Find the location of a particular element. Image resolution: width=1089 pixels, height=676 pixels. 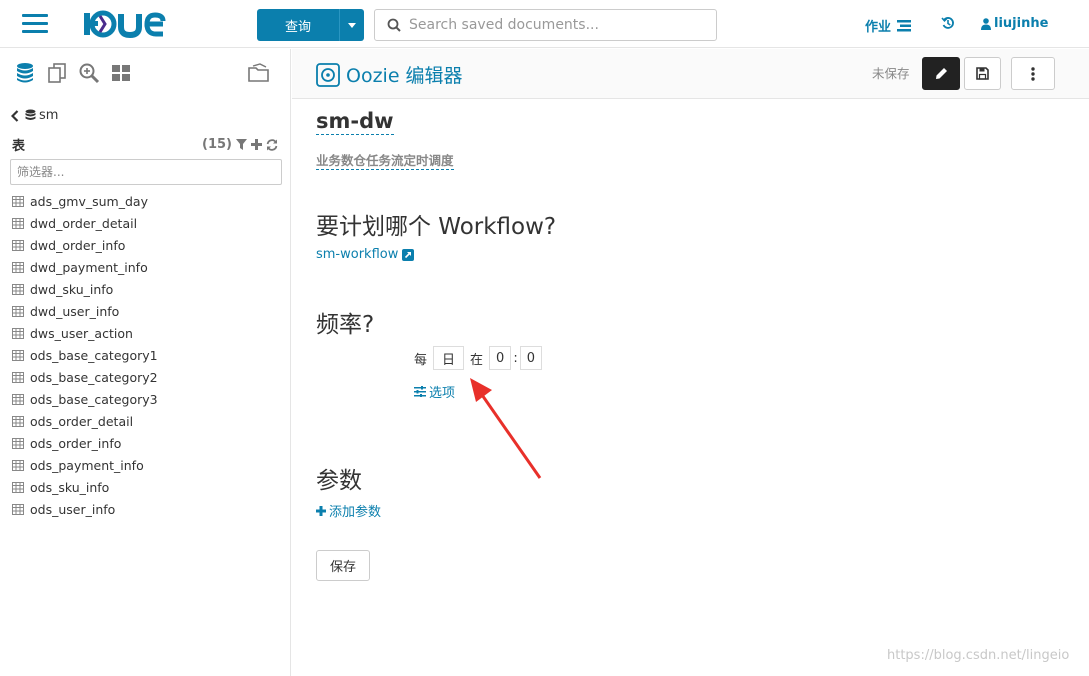

table-item: ods_order_detail is located at coordinates (85, 421).